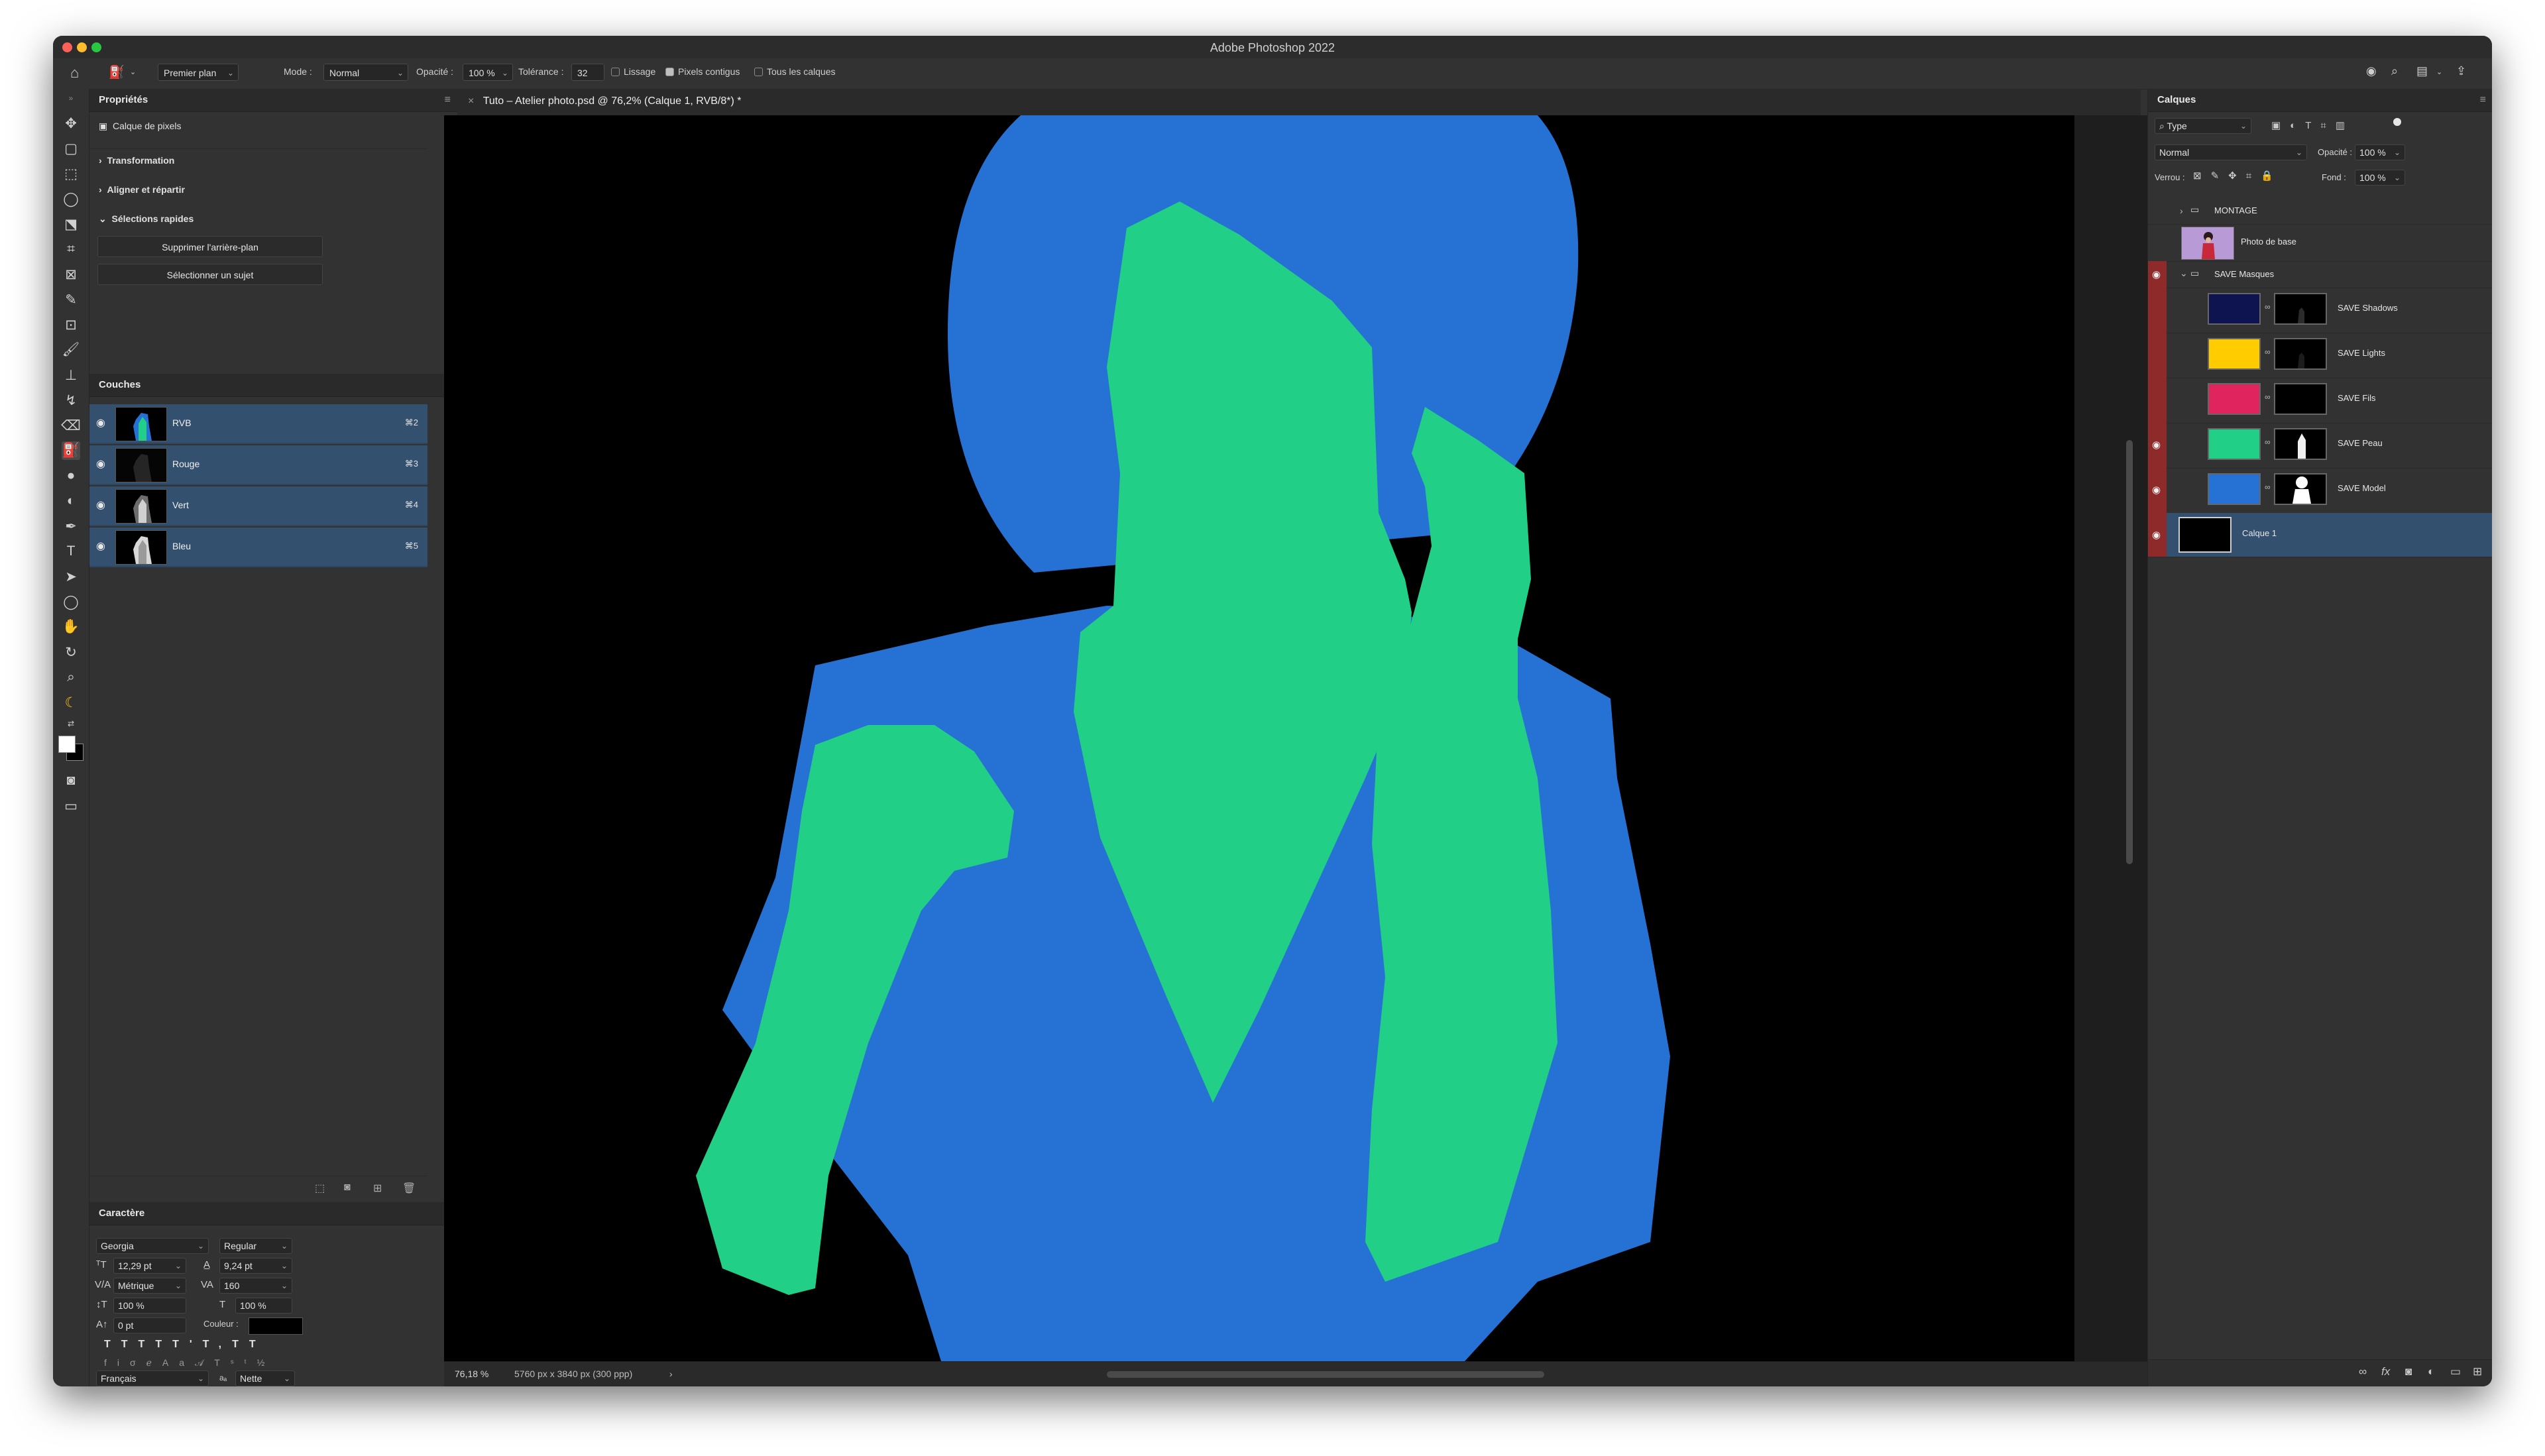 The width and height of the screenshot is (2545, 1456). What do you see at coordinates (71, 601) in the screenshot?
I see `ellipse-tool-icon: ◯` at bounding box center [71, 601].